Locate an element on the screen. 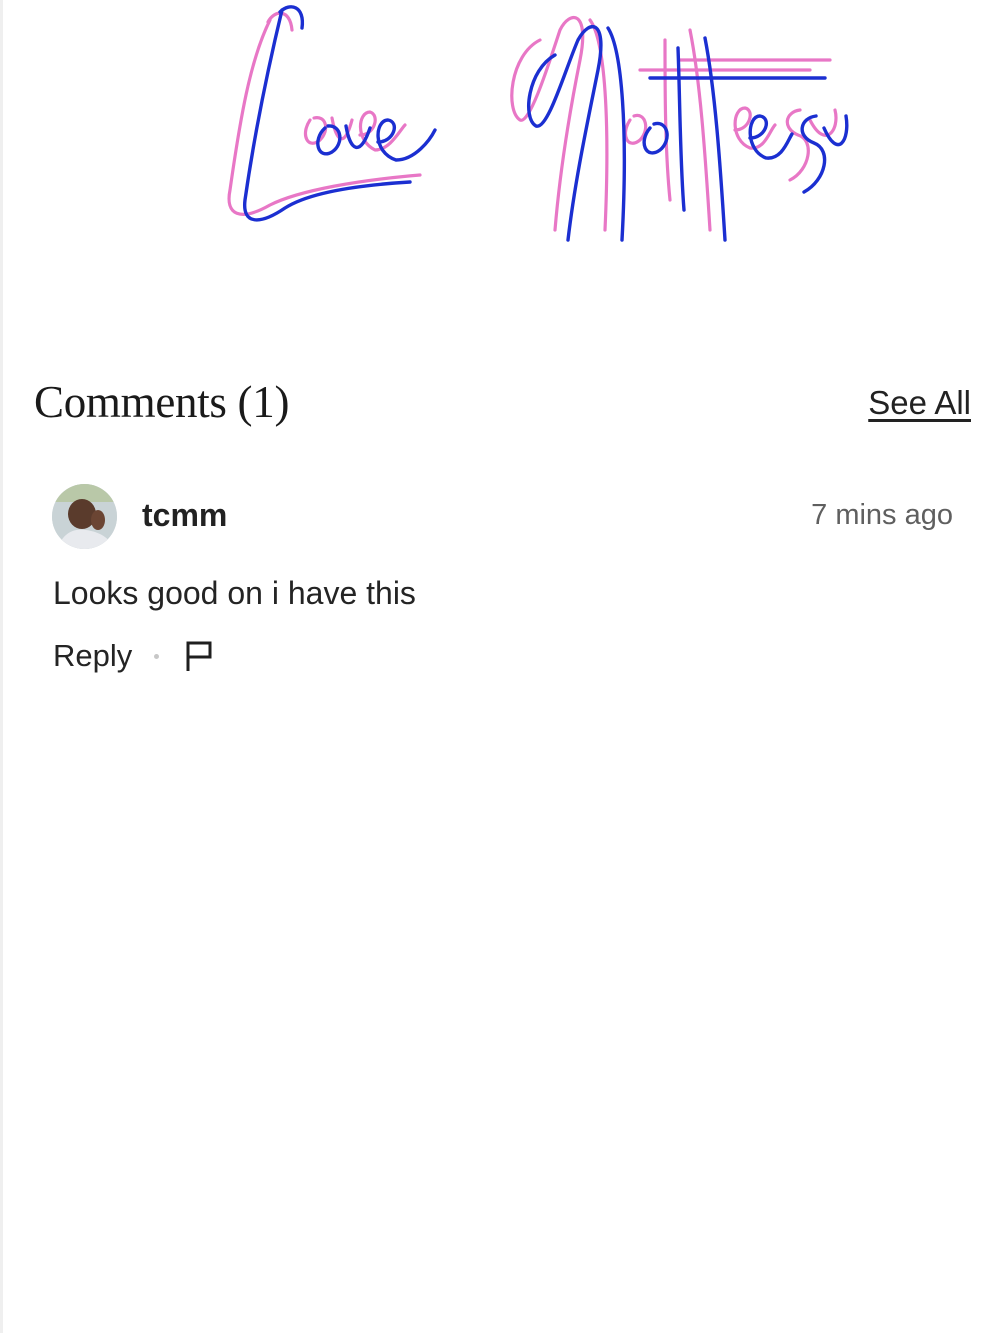 This screenshot has width=1000, height=1333. comments-title: Comments (1) is located at coordinates (162, 402).